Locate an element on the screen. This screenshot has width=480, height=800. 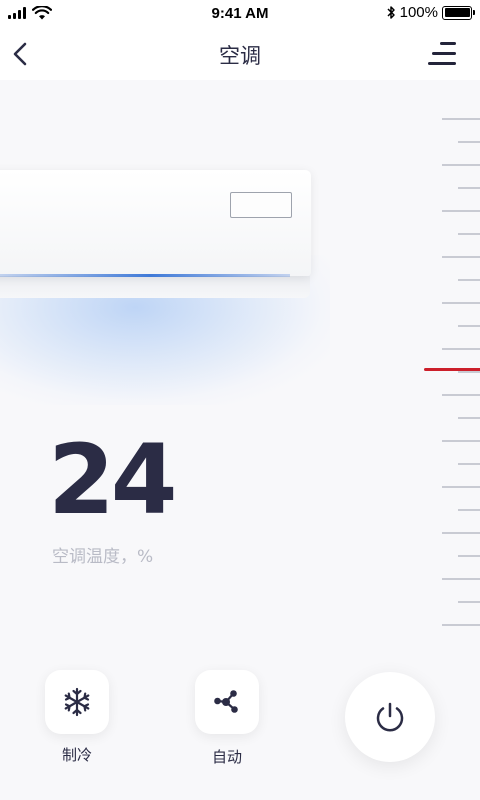
auto-mode-label: 自动 is located at coordinates (226, 757).